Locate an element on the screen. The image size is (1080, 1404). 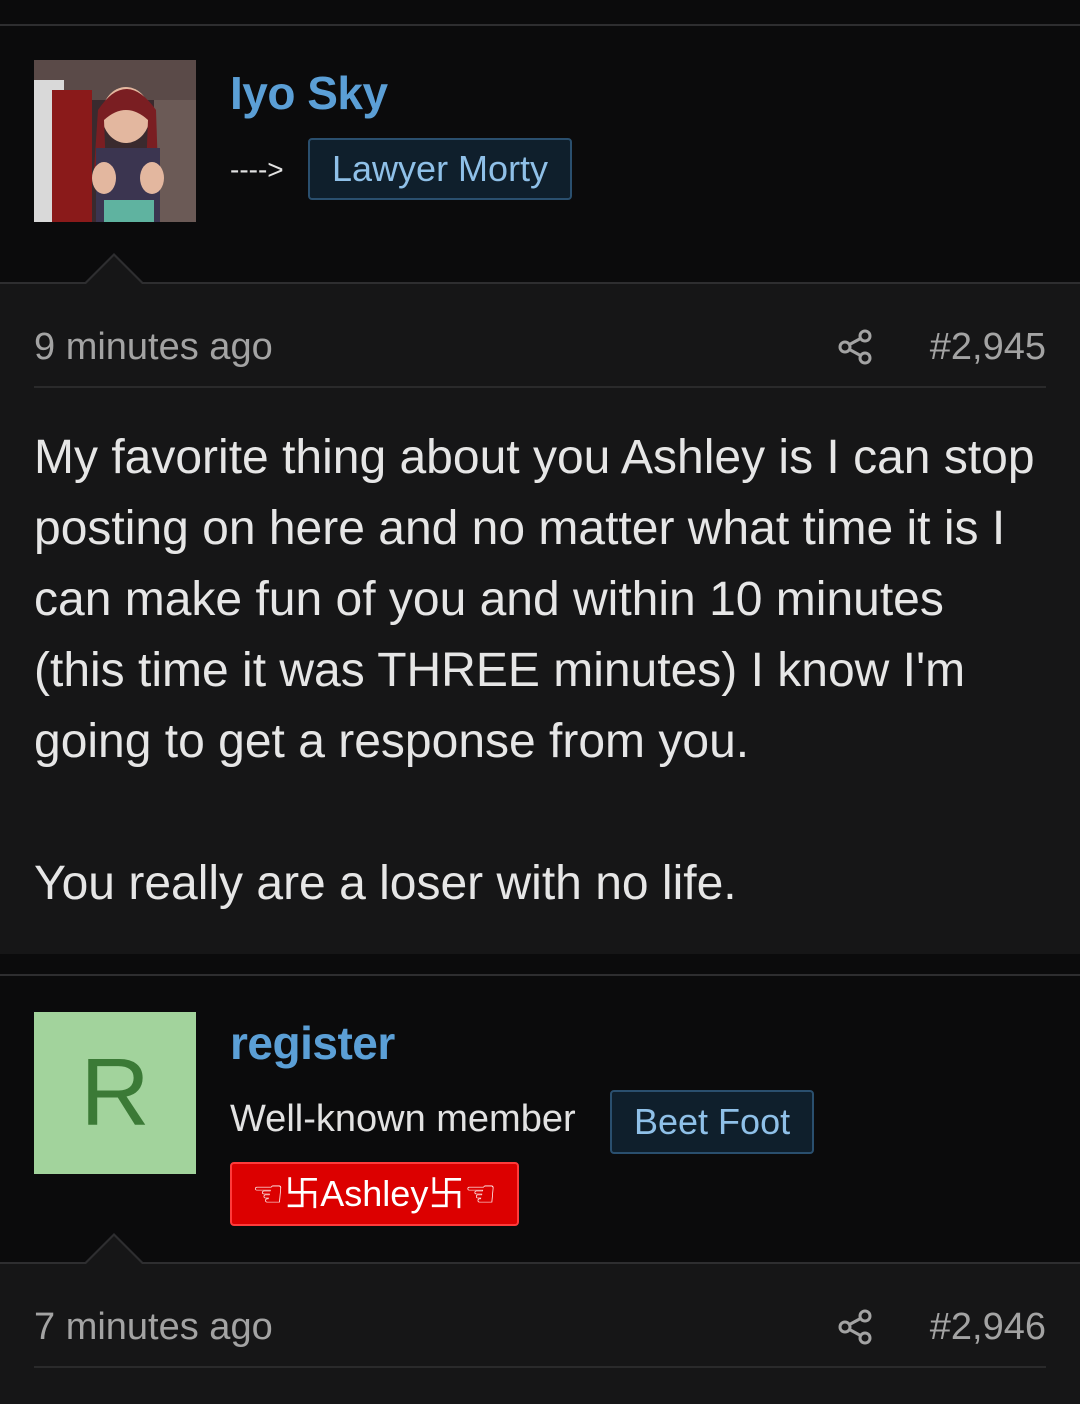
message-paragraph: You really are a loser with no life. is located at coordinates (385, 883).